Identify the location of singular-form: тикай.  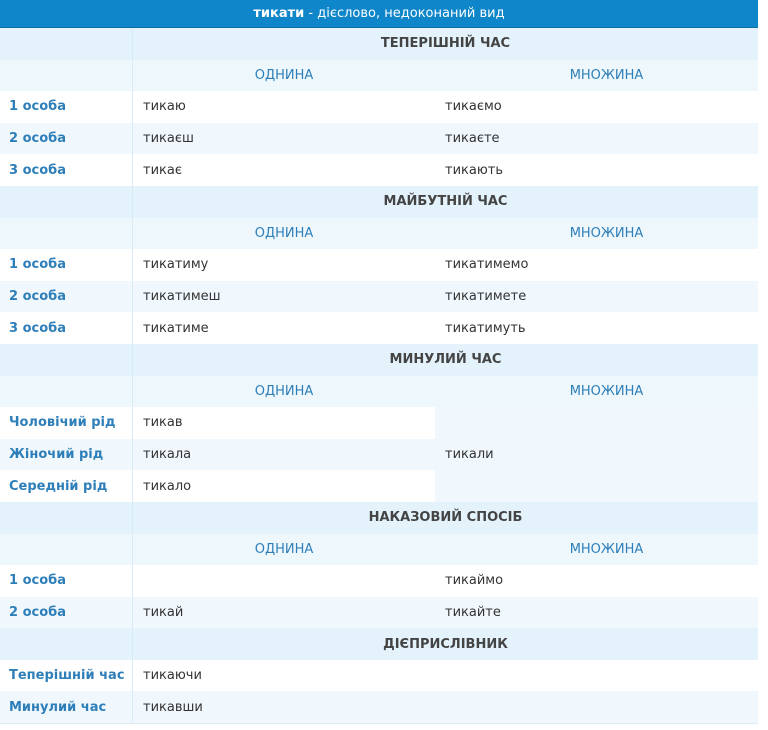
(163, 612).